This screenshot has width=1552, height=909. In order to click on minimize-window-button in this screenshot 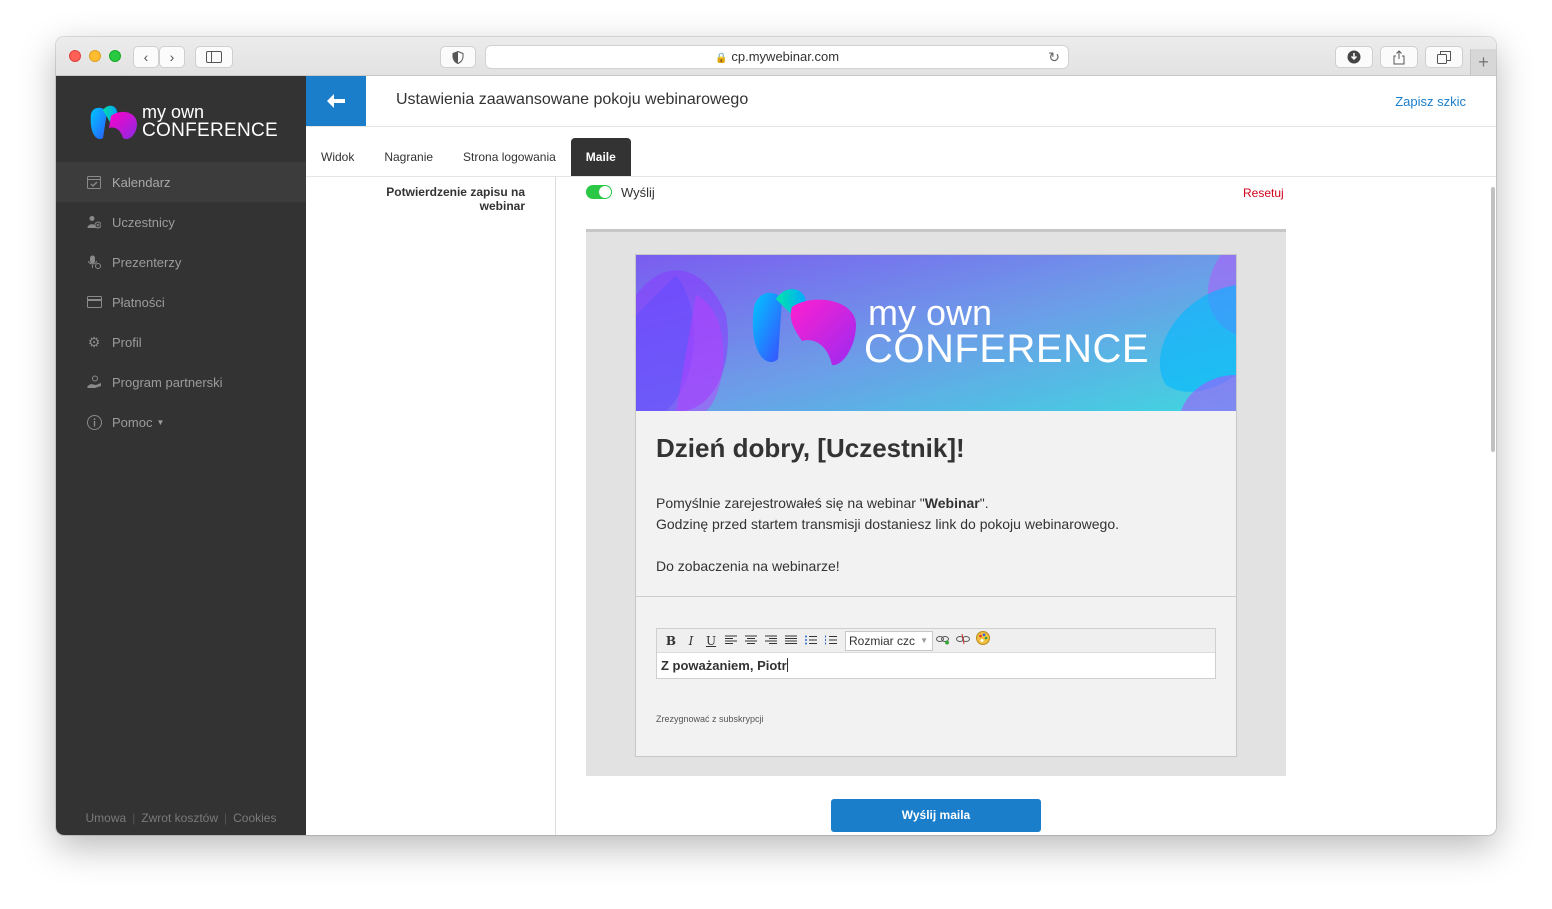, I will do `click(95, 56)`.